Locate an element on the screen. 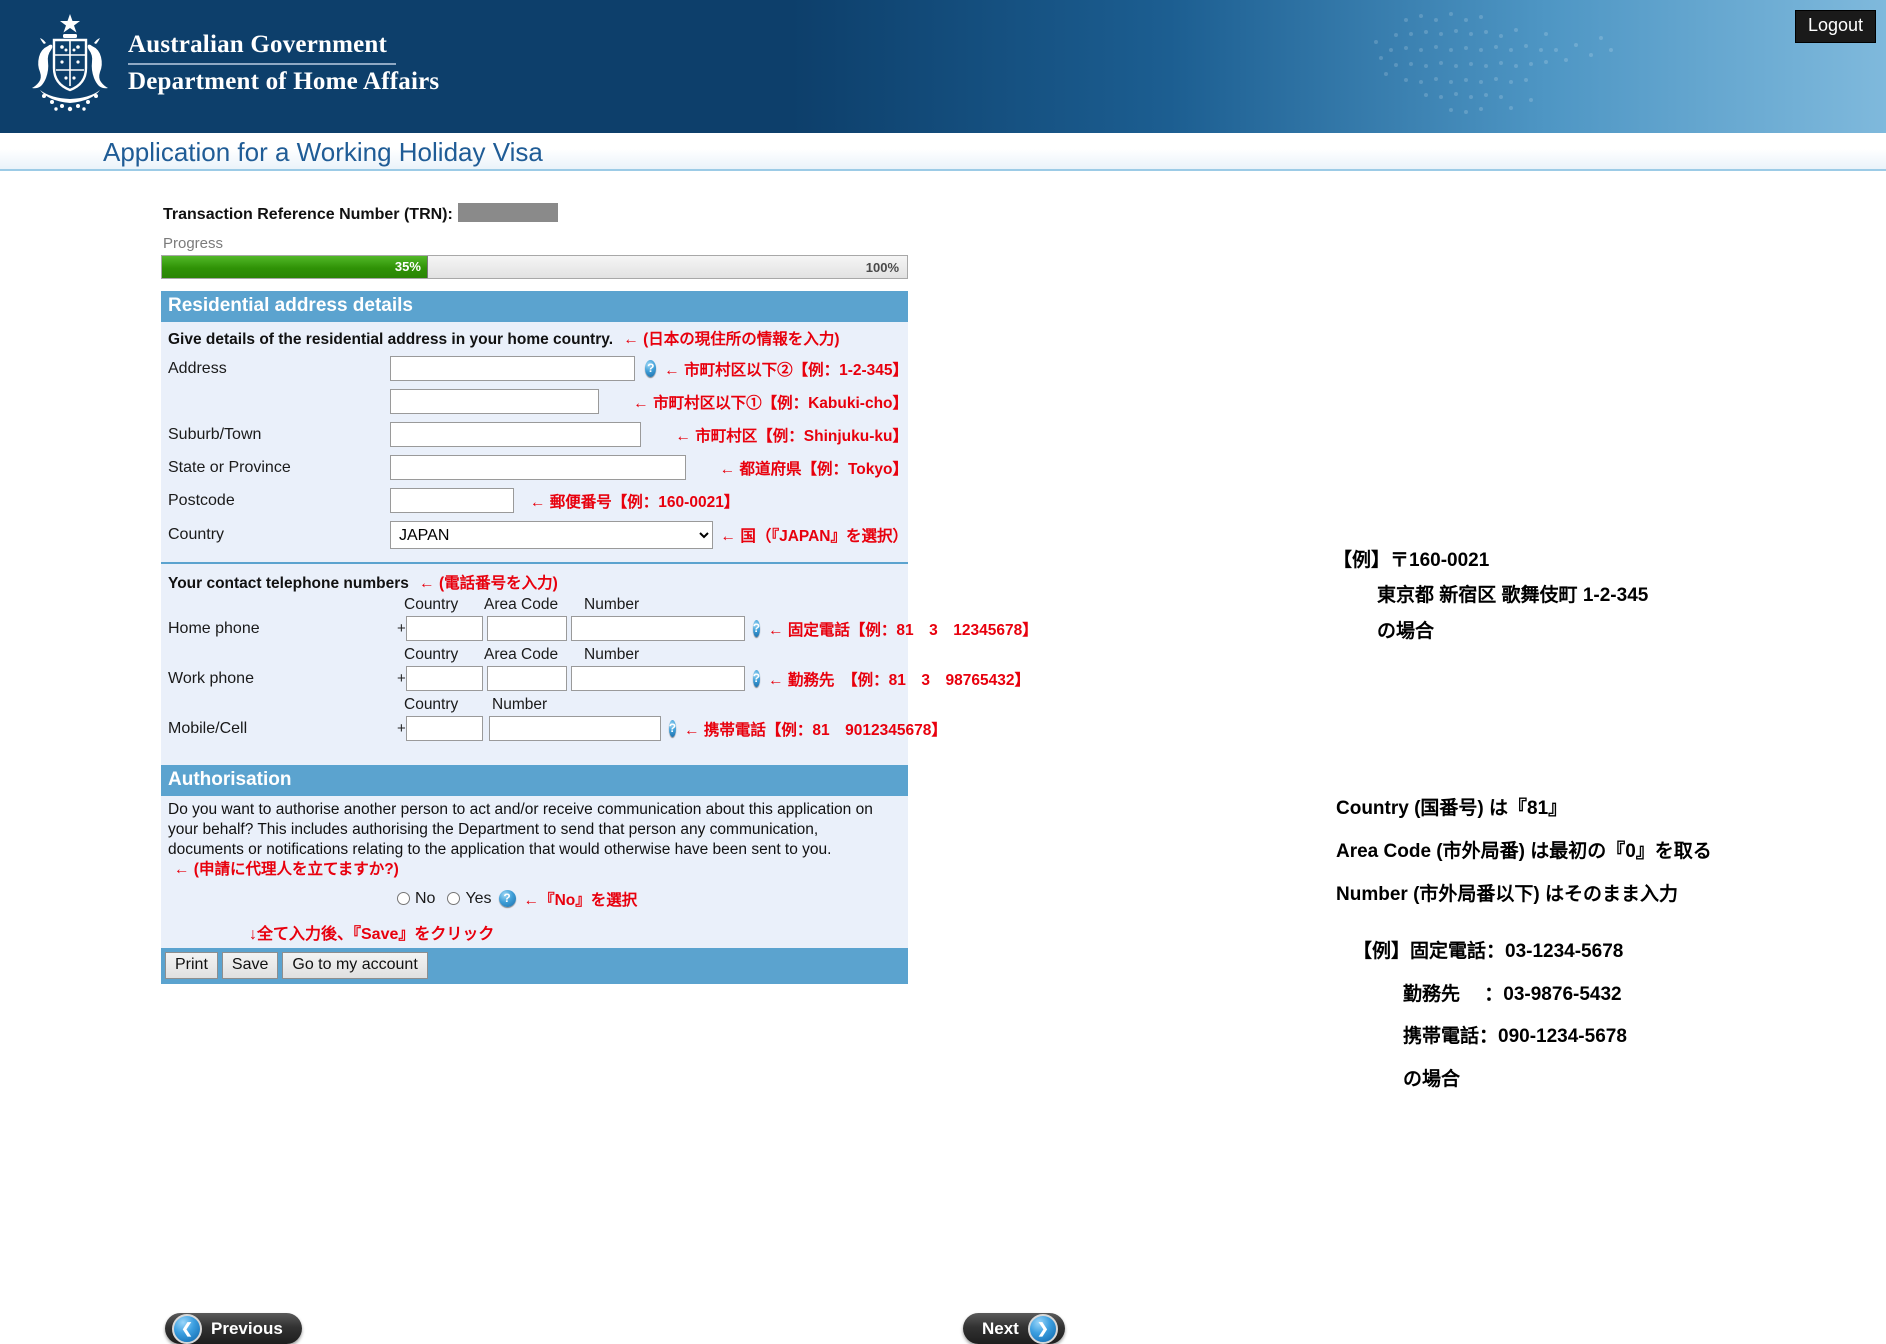 Image resolution: width=1886 pixels, height=1344 pixels. work-number-input is located at coordinates (657, 678).